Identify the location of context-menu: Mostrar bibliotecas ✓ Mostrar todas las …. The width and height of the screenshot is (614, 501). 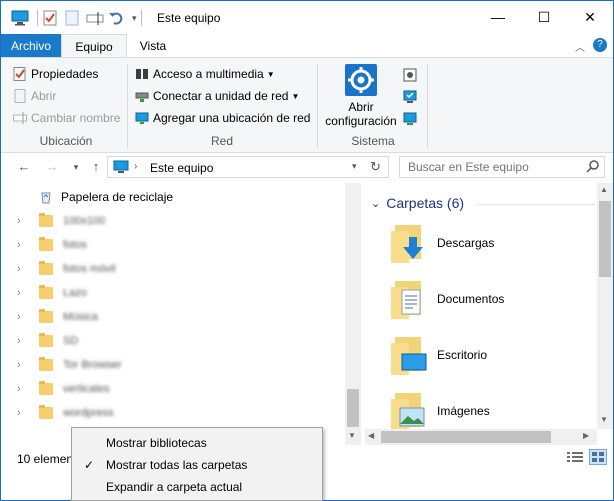
(197, 464).